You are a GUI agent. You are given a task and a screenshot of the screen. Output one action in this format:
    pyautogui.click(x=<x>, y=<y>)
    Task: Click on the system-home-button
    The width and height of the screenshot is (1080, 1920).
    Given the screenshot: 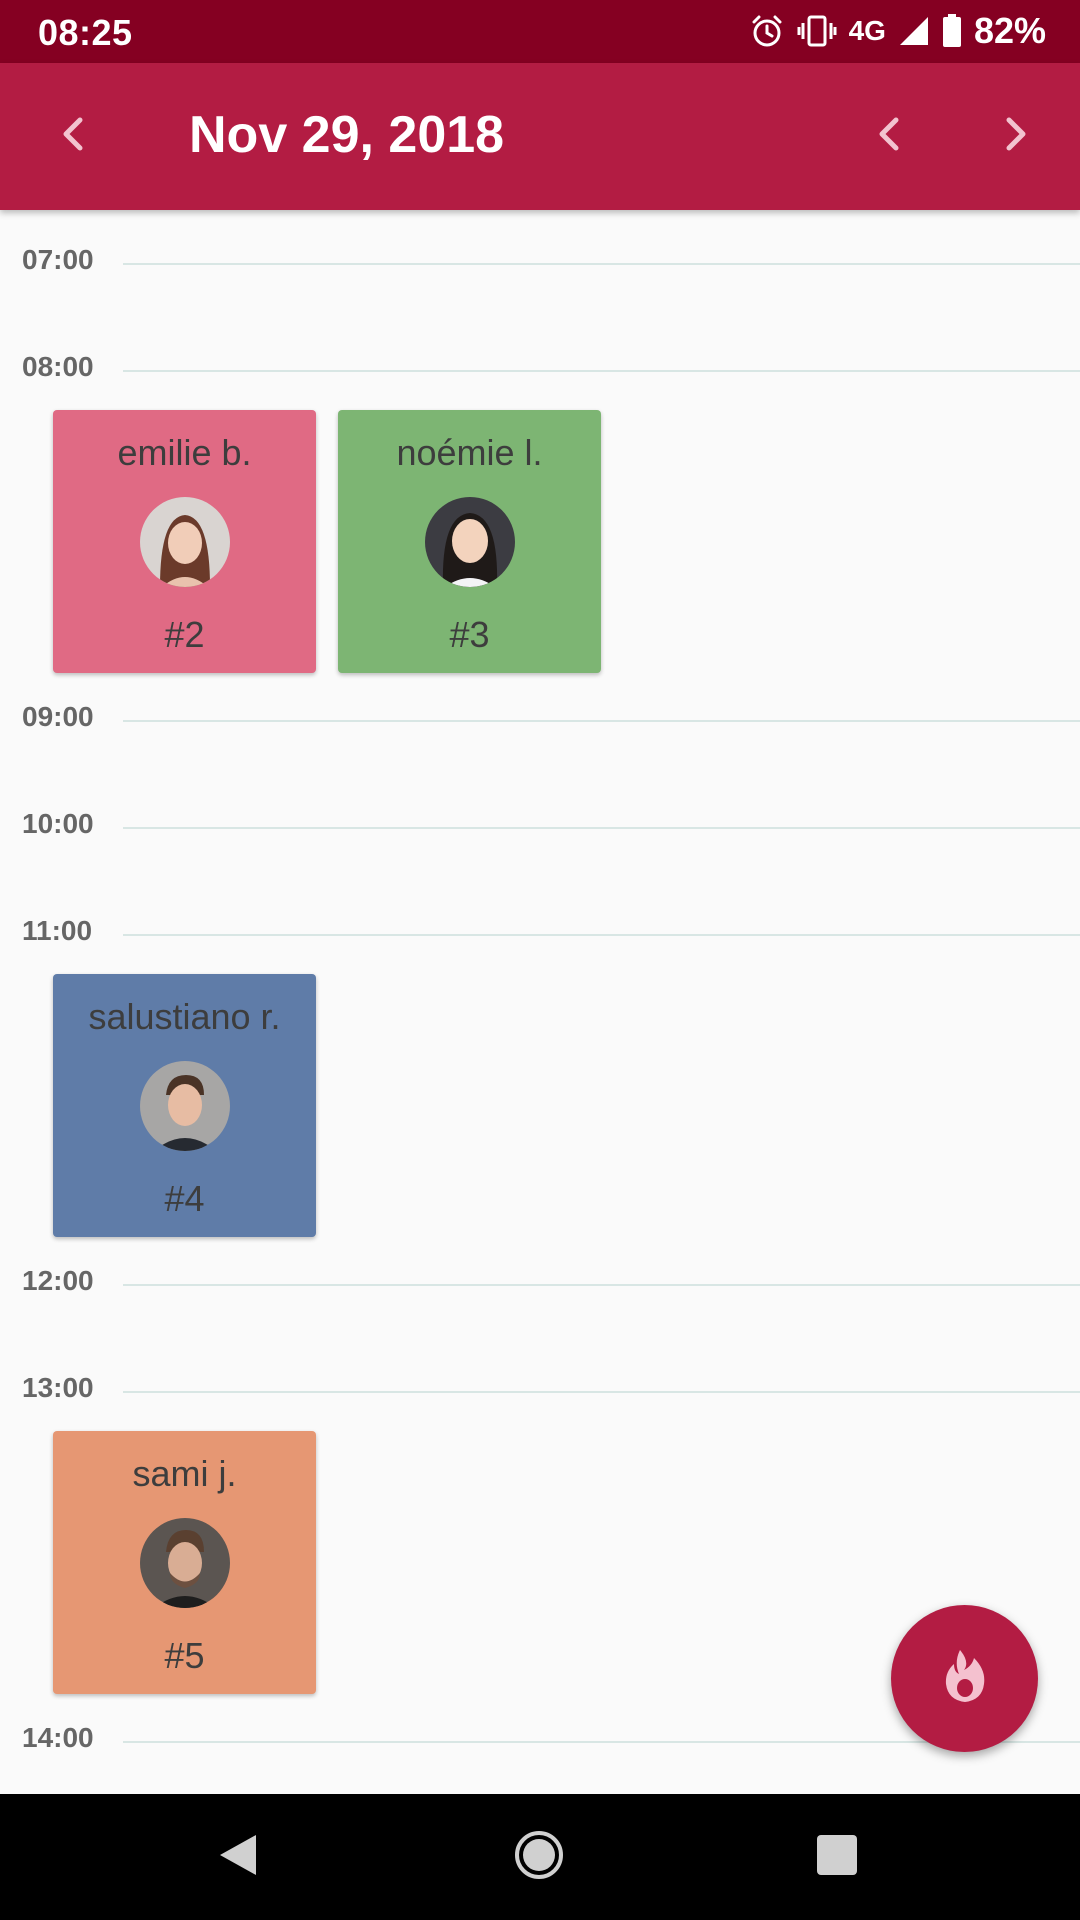 What is the action you would take?
    pyautogui.click(x=539, y=1857)
    